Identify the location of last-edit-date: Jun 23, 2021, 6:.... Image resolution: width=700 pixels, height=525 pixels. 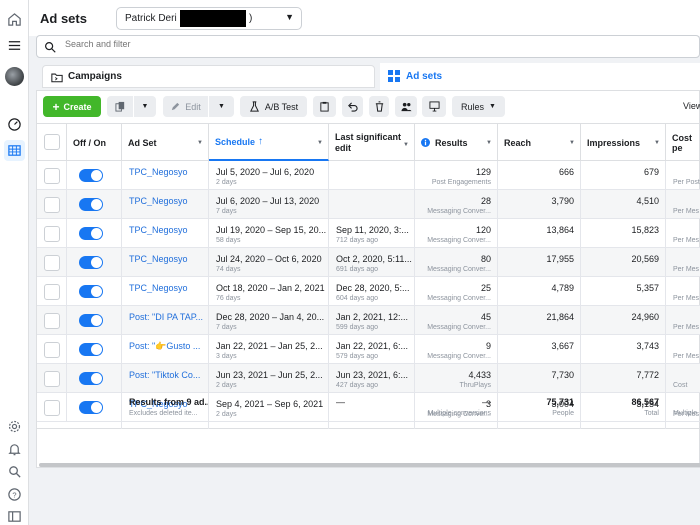
(372, 375).